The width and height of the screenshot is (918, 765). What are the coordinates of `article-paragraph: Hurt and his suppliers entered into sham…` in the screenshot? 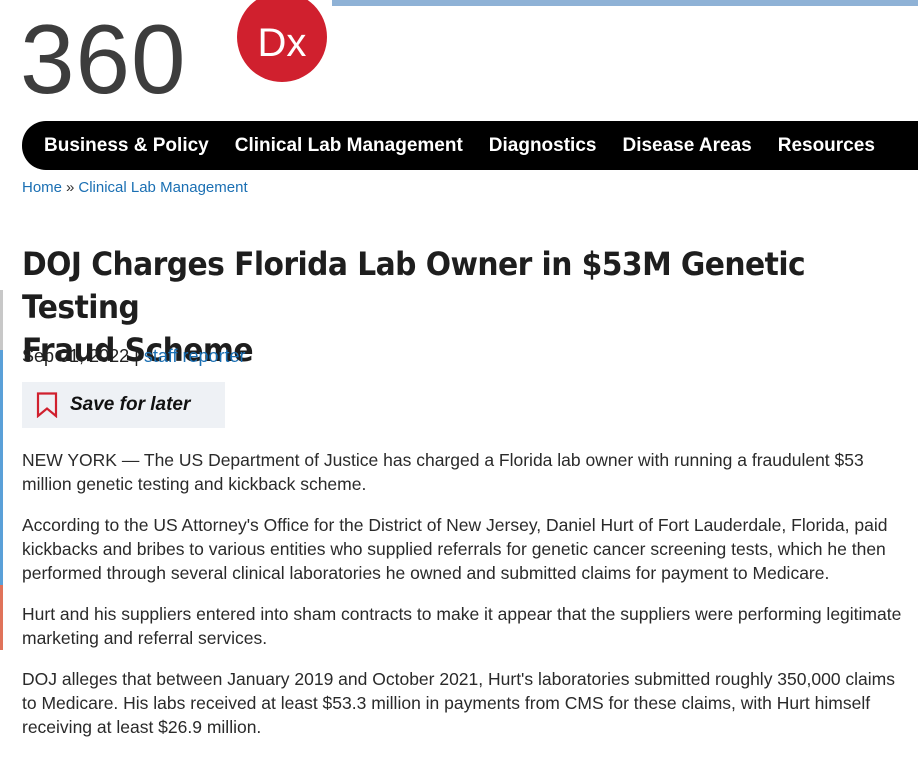 It's located at (462, 626).